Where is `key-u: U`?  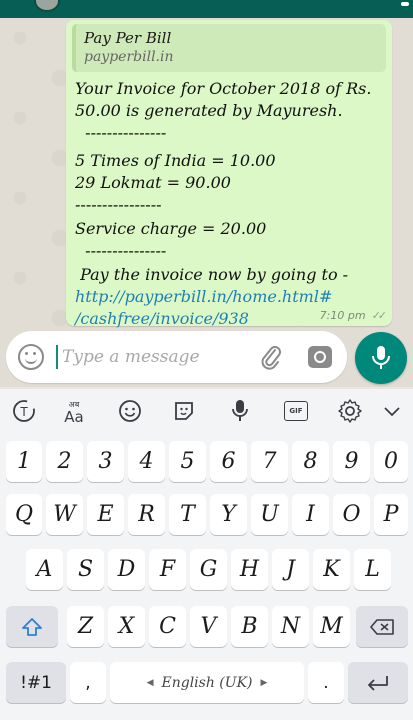 key-u: U is located at coordinates (269, 514).